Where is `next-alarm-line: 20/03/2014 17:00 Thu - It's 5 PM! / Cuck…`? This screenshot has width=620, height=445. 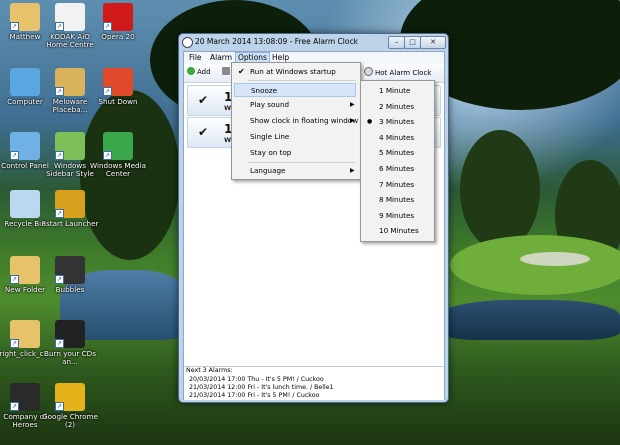 next-alarm-line: 20/03/2014 17:00 Thu - It's 5 PM! / Cuck… is located at coordinates (256, 379).